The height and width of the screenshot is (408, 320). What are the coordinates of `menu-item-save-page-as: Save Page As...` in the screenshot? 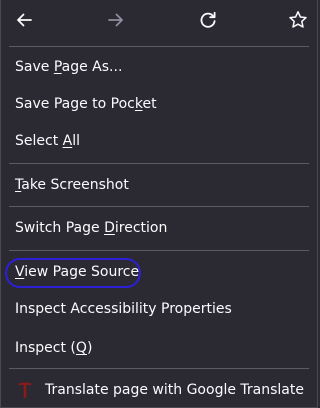 It's located at (159, 67).